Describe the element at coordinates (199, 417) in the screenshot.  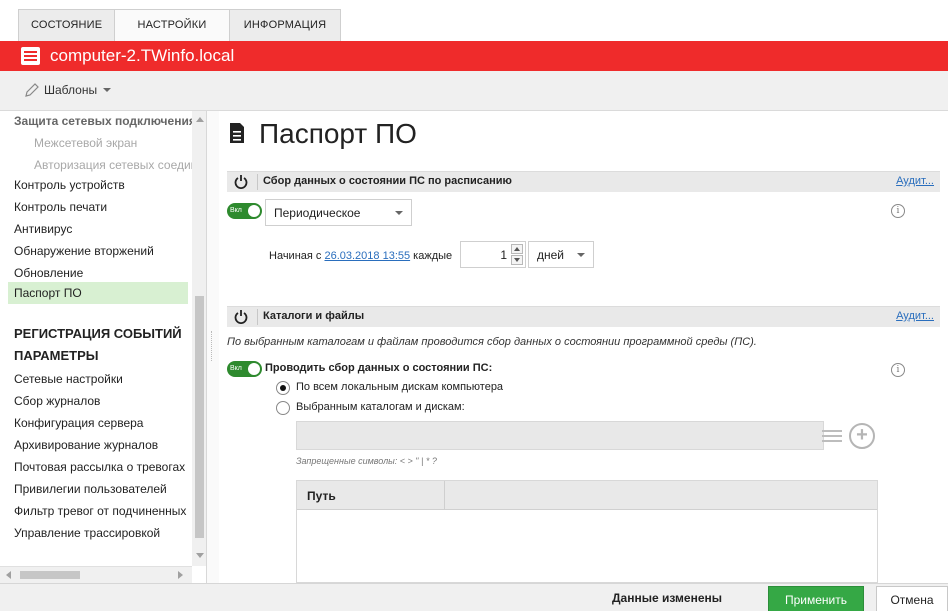
I see `scroll-thumb` at that location.